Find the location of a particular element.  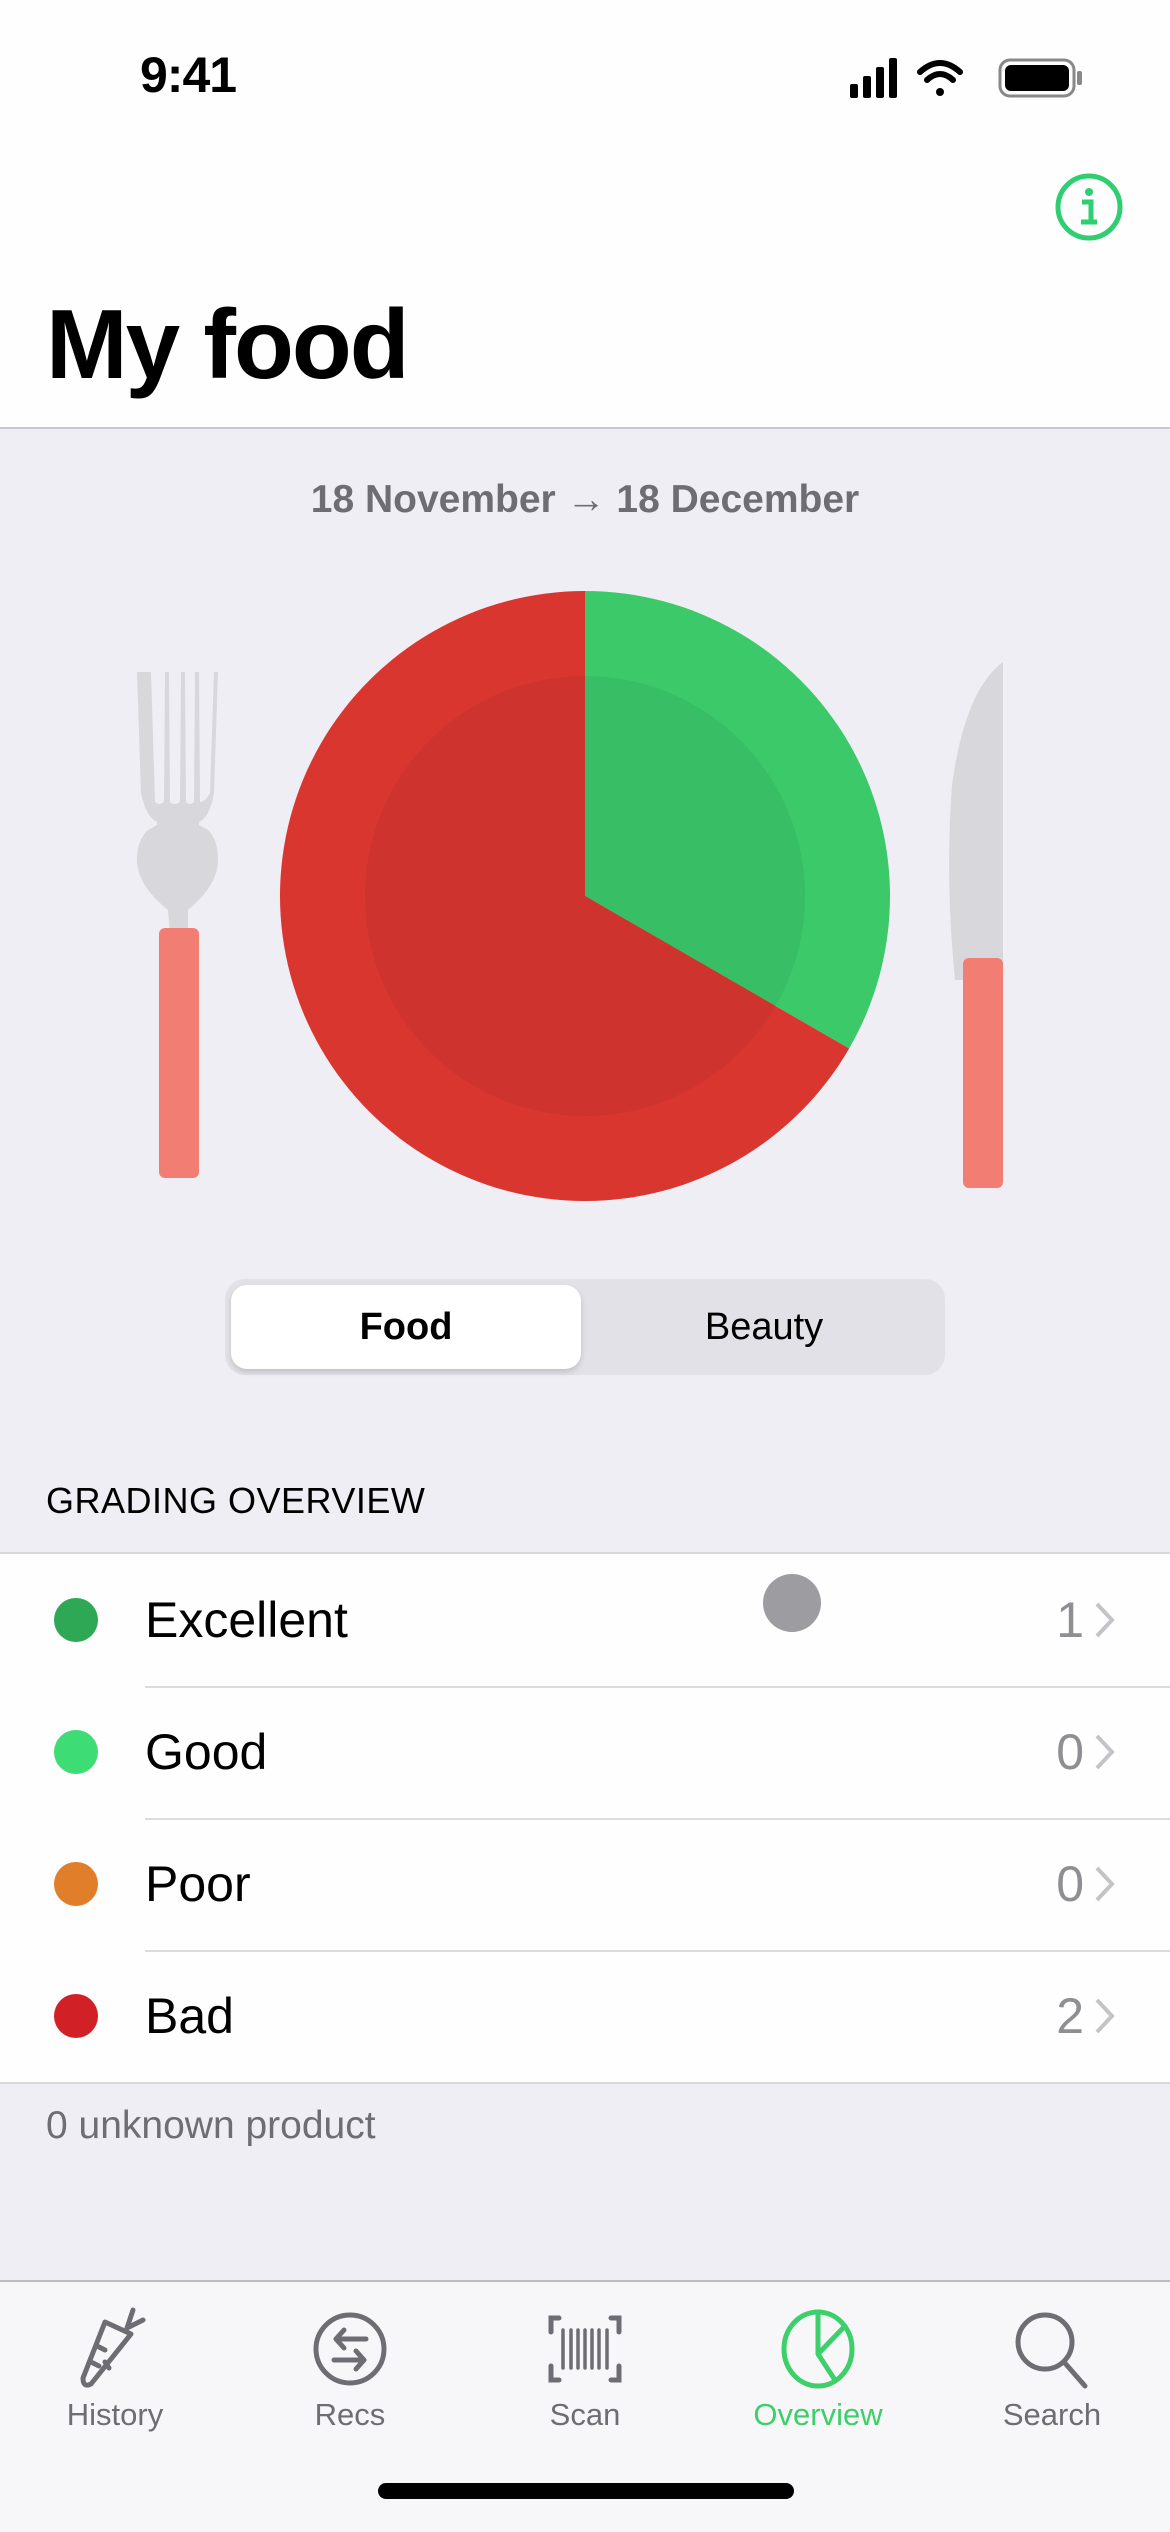

knife-icon is located at coordinates (976, 925).